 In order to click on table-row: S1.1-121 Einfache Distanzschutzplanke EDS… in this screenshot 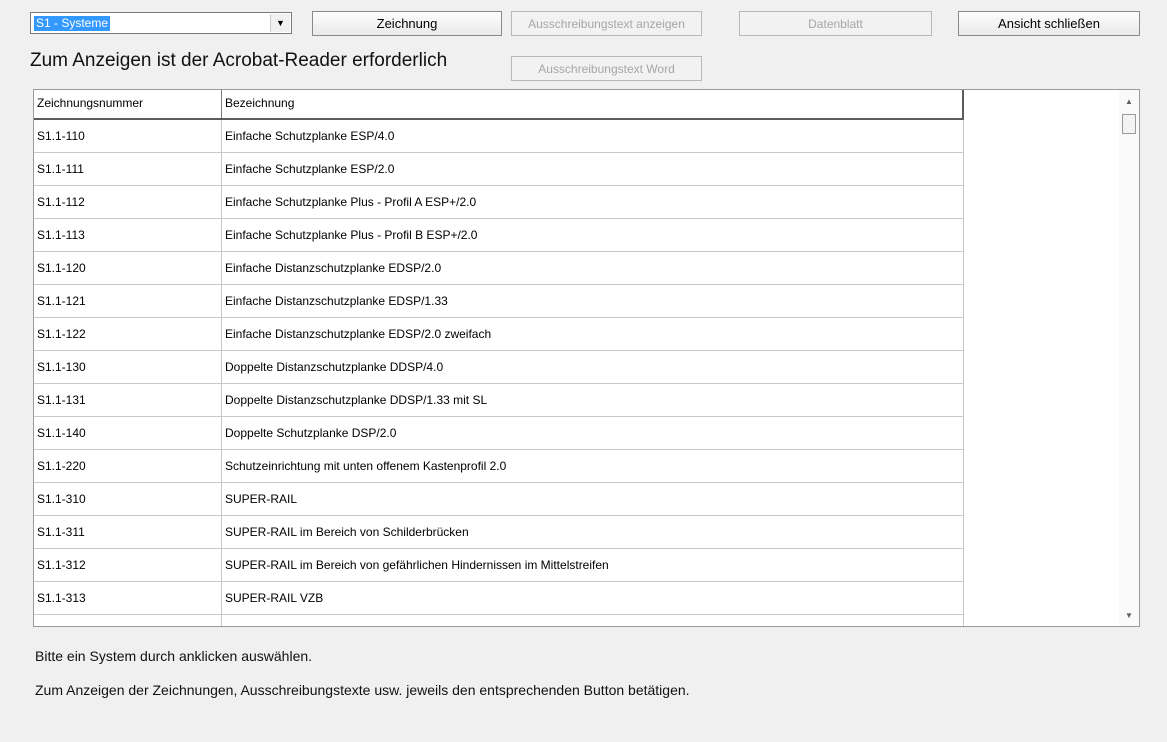, I will do `click(499, 301)`.